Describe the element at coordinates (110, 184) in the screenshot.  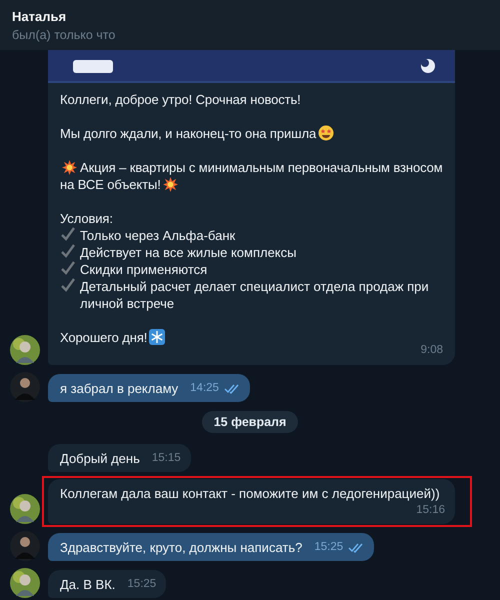
I see `message-text: на ВСЕ объекты!` at that location.